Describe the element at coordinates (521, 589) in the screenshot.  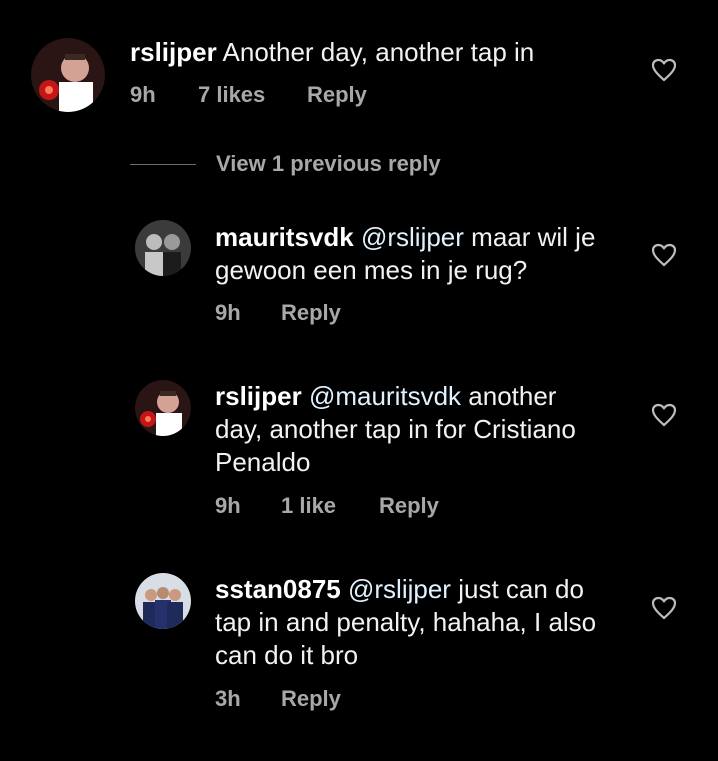
I see `comment-body-line1: just can do` at that location.